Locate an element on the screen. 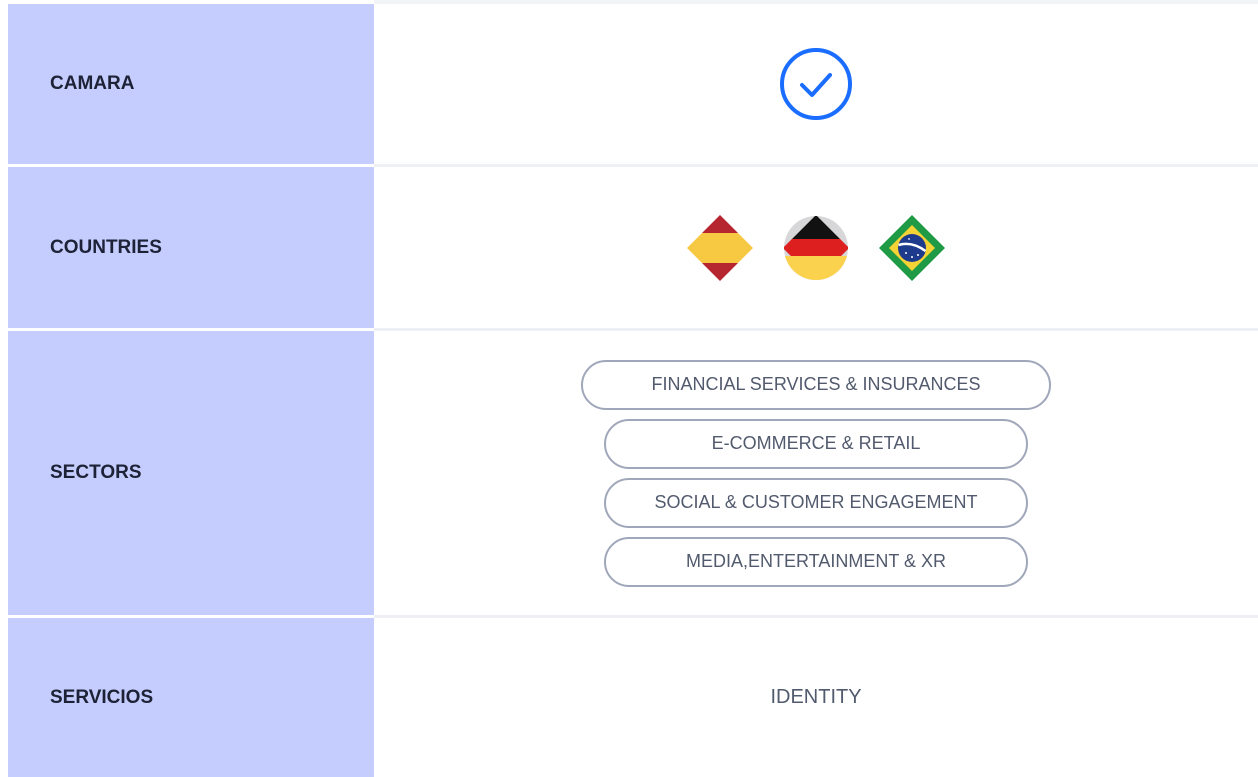 The height and width of the screenshot is (777, 1258). brazil-flag-icon is located at coordinates (912, 247).